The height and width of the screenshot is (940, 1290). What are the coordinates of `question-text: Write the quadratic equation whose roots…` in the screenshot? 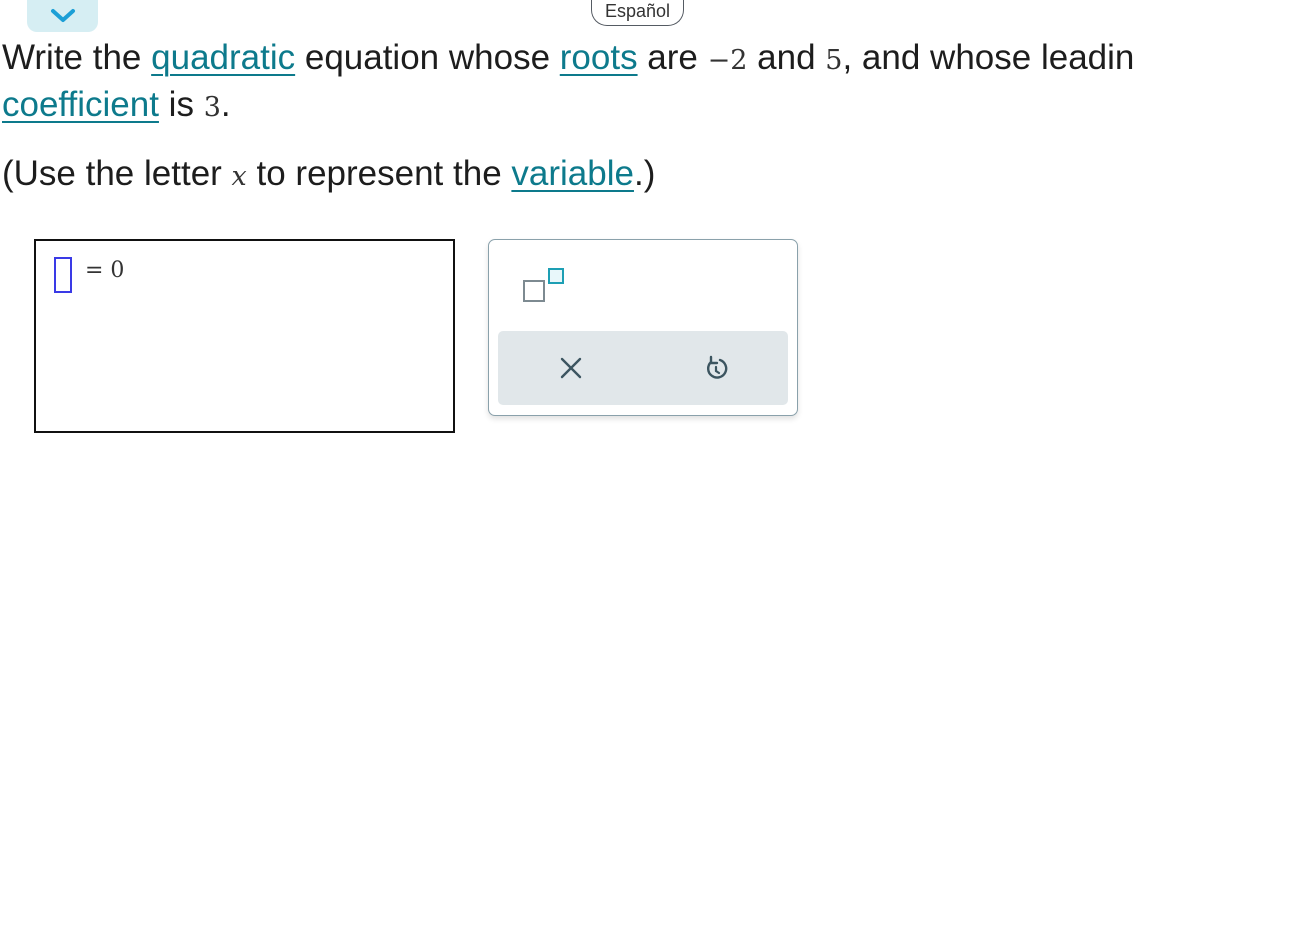 It's located at (646, 81).